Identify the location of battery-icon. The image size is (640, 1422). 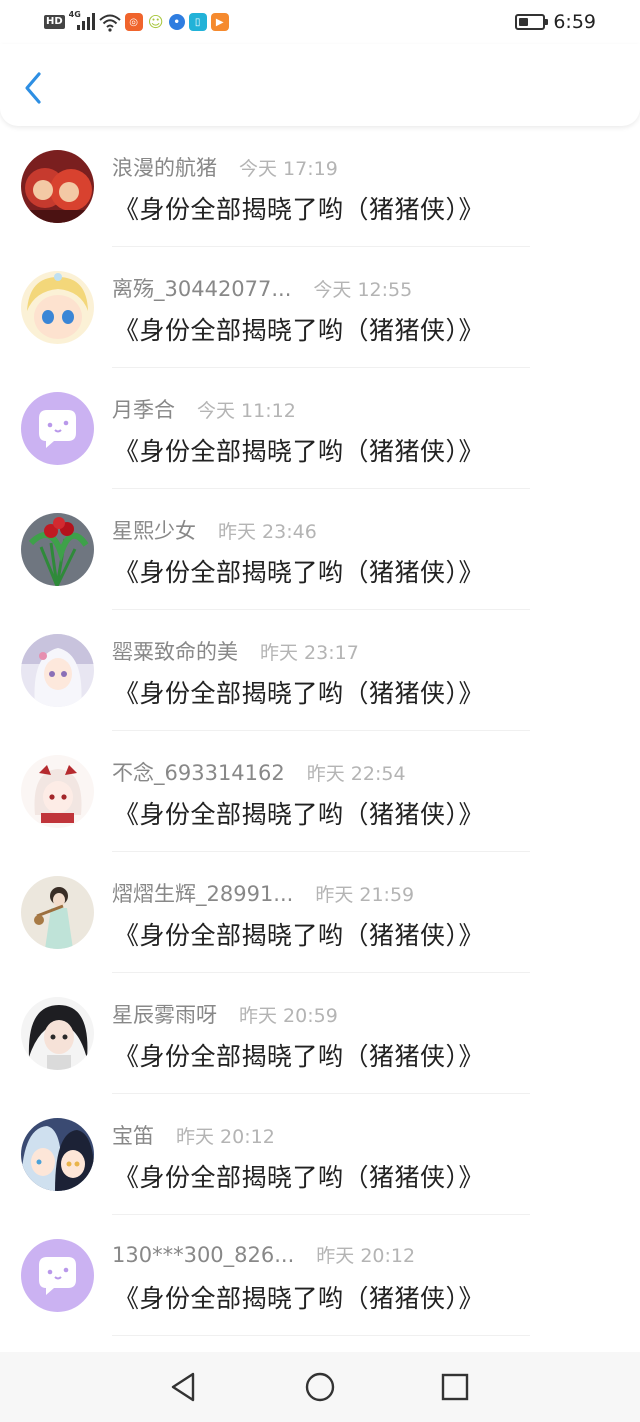
(532, 22).